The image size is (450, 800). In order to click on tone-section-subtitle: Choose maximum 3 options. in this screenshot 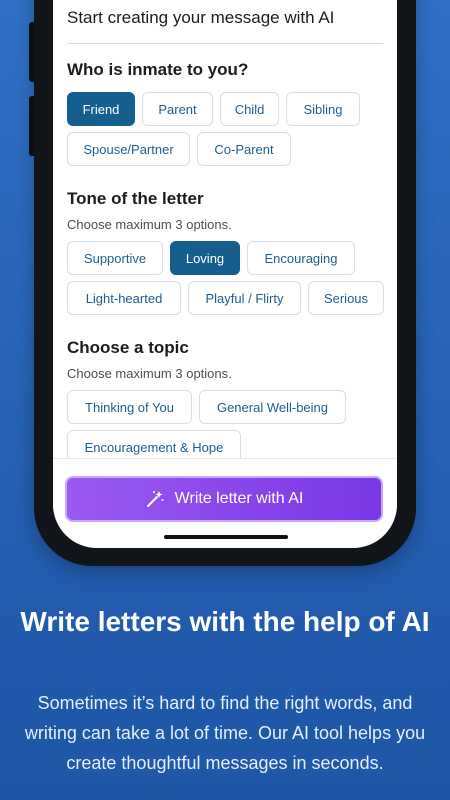, I will do `click(149, 224)`.